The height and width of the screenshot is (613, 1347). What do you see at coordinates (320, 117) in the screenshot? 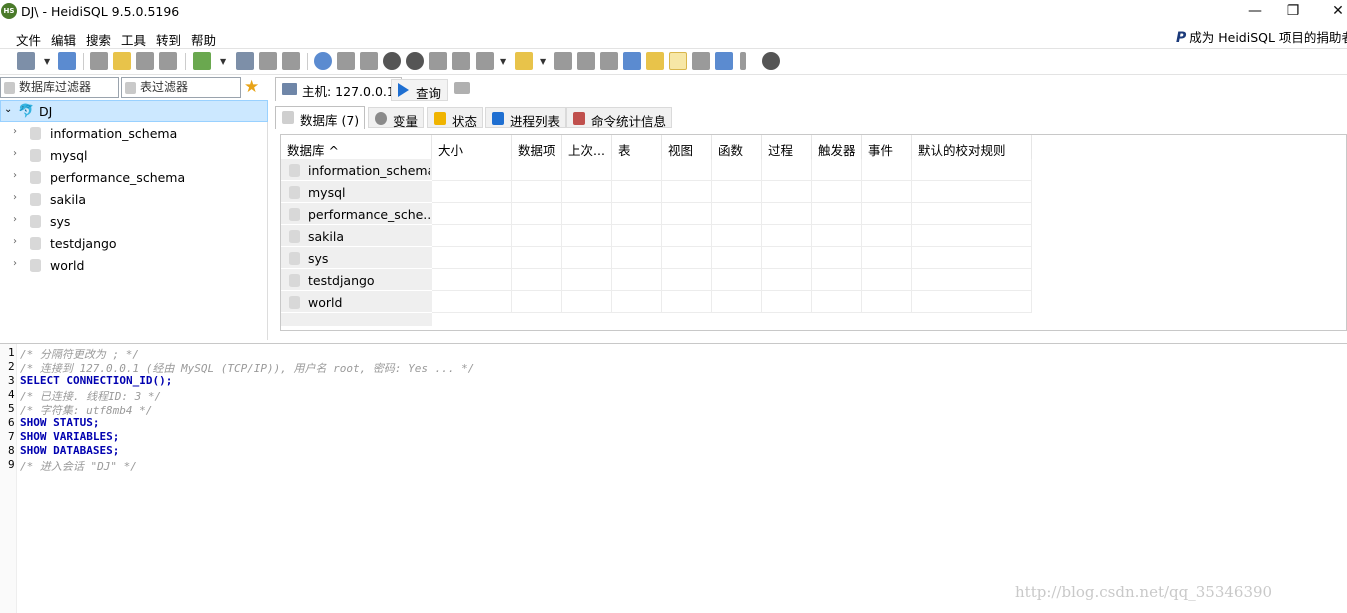
I see `tab-databases: 数据库 (7)` at bounding box center [320, 117].